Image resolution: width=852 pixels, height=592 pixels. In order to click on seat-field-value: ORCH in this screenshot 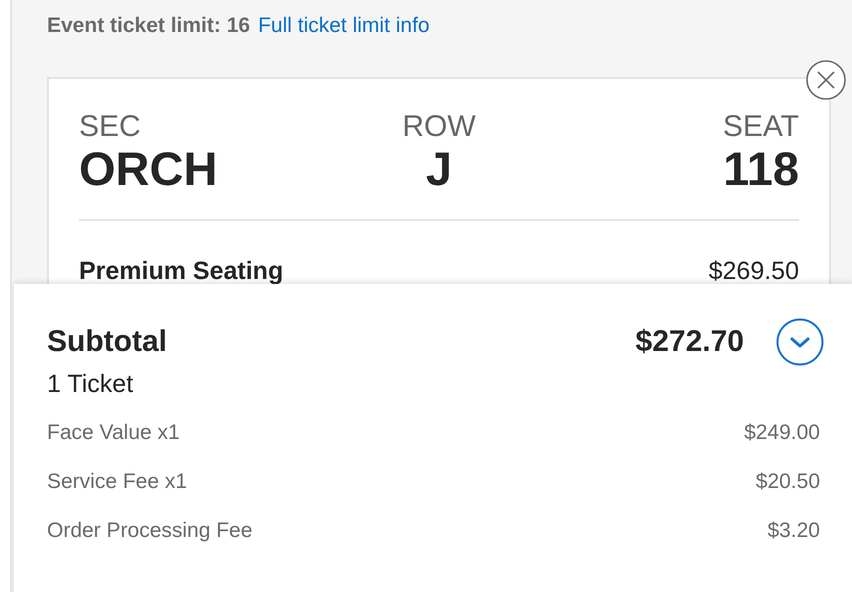, I will do `click(148, 169)`.